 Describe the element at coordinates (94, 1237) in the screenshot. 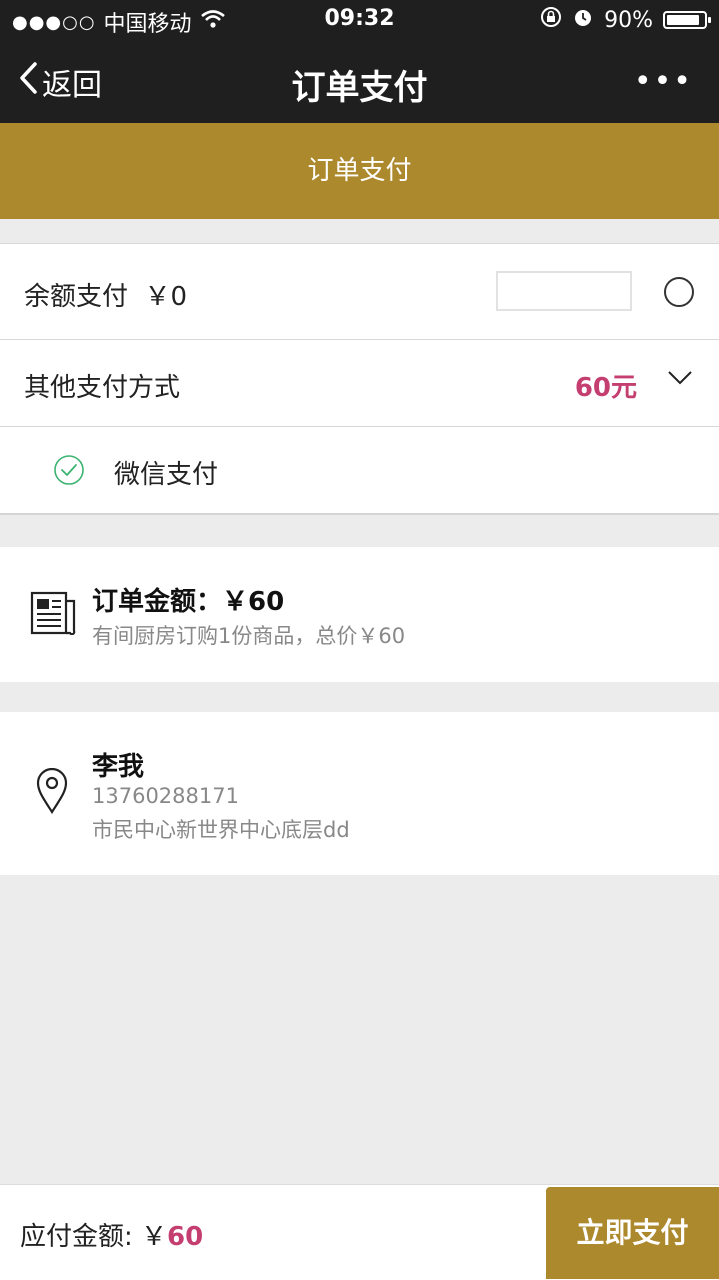

I see `amount-due-label: 应付金额: ￥` at that location.